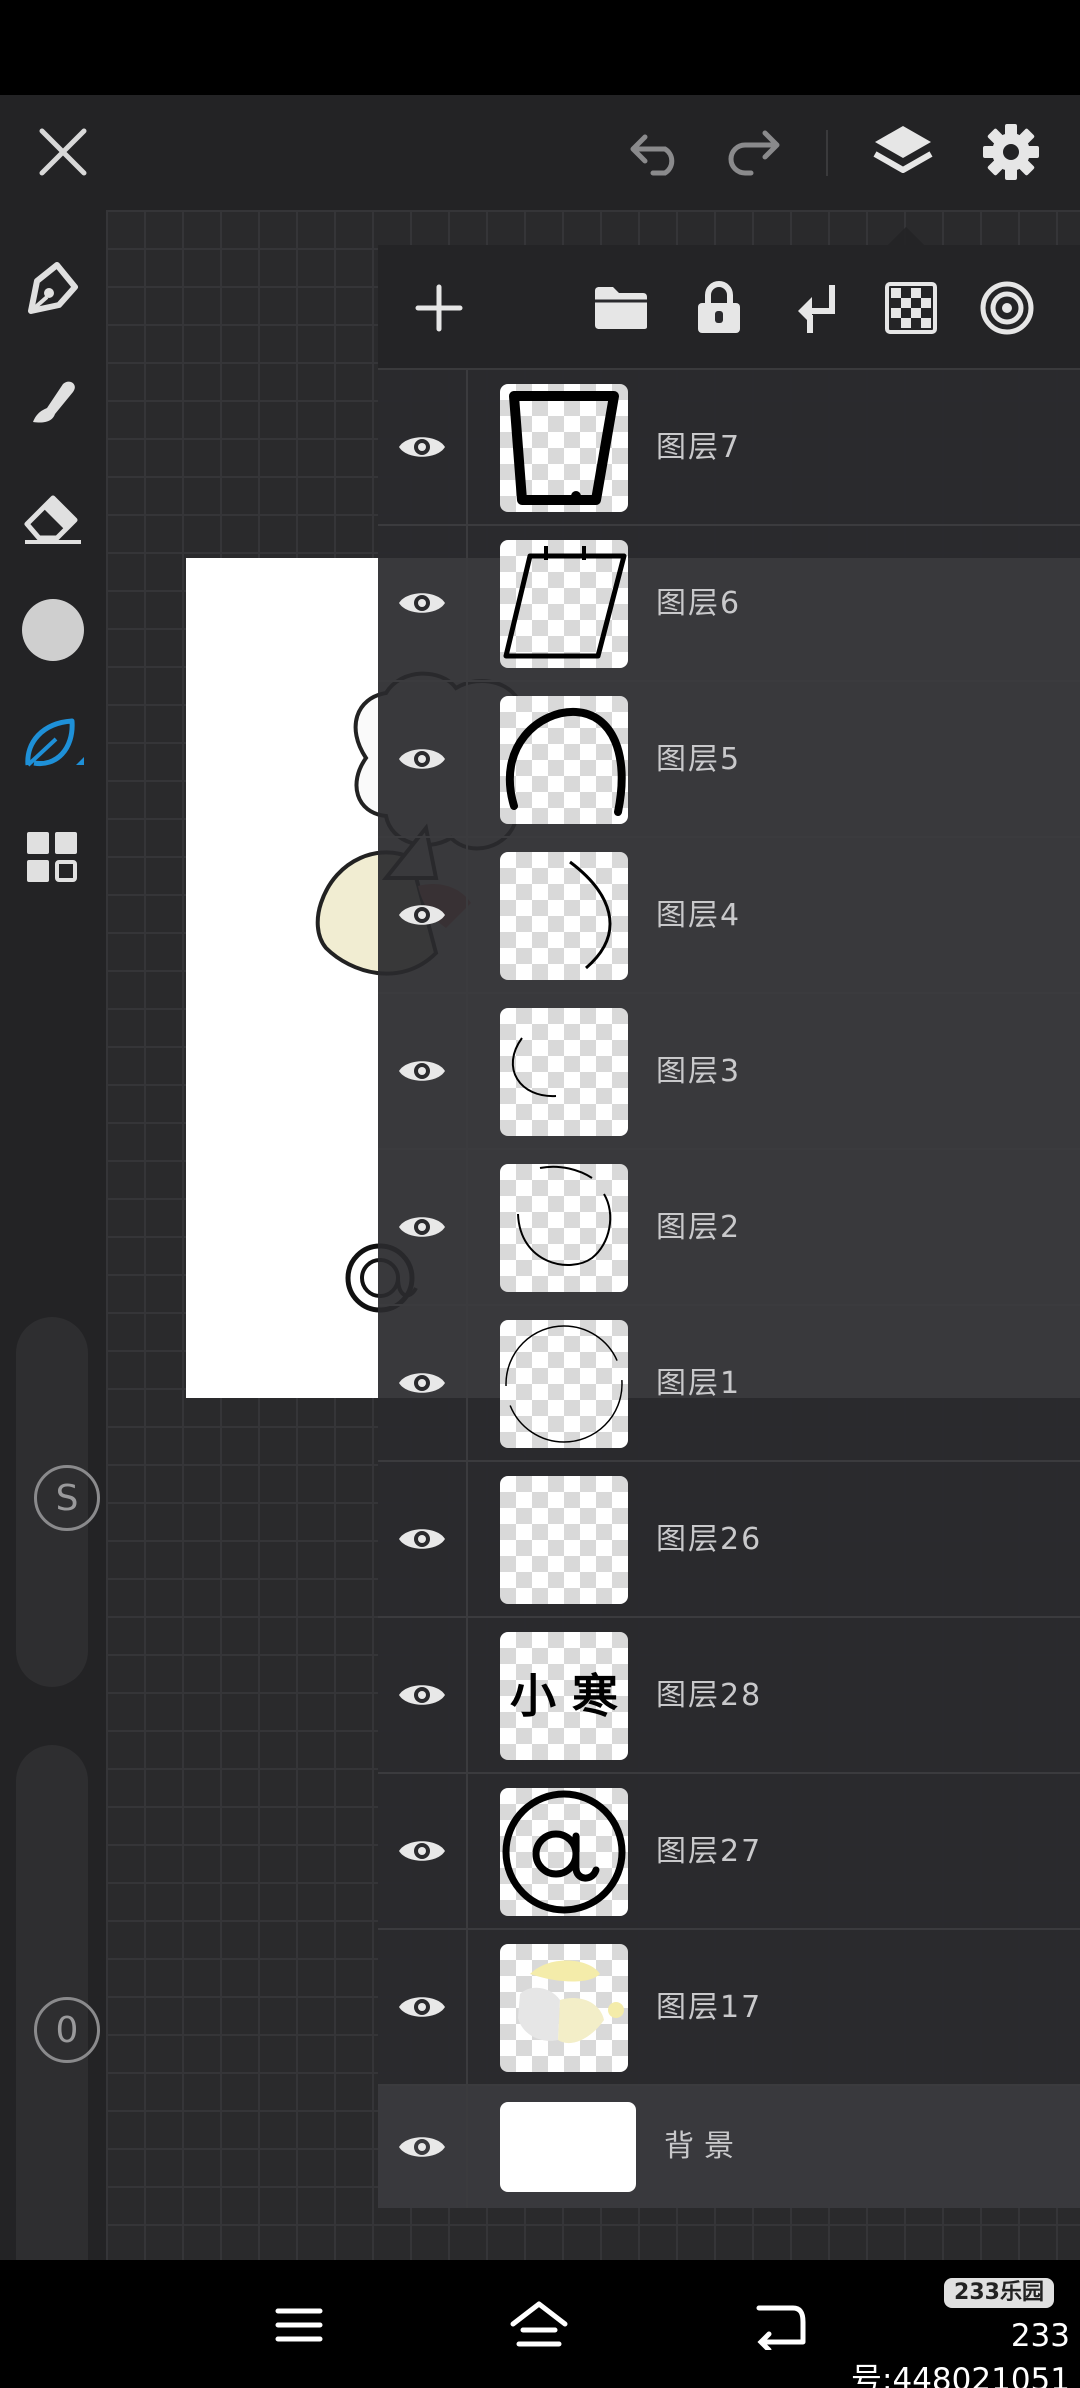  I want to click on leaf-brush-icon, so click(53, 744).